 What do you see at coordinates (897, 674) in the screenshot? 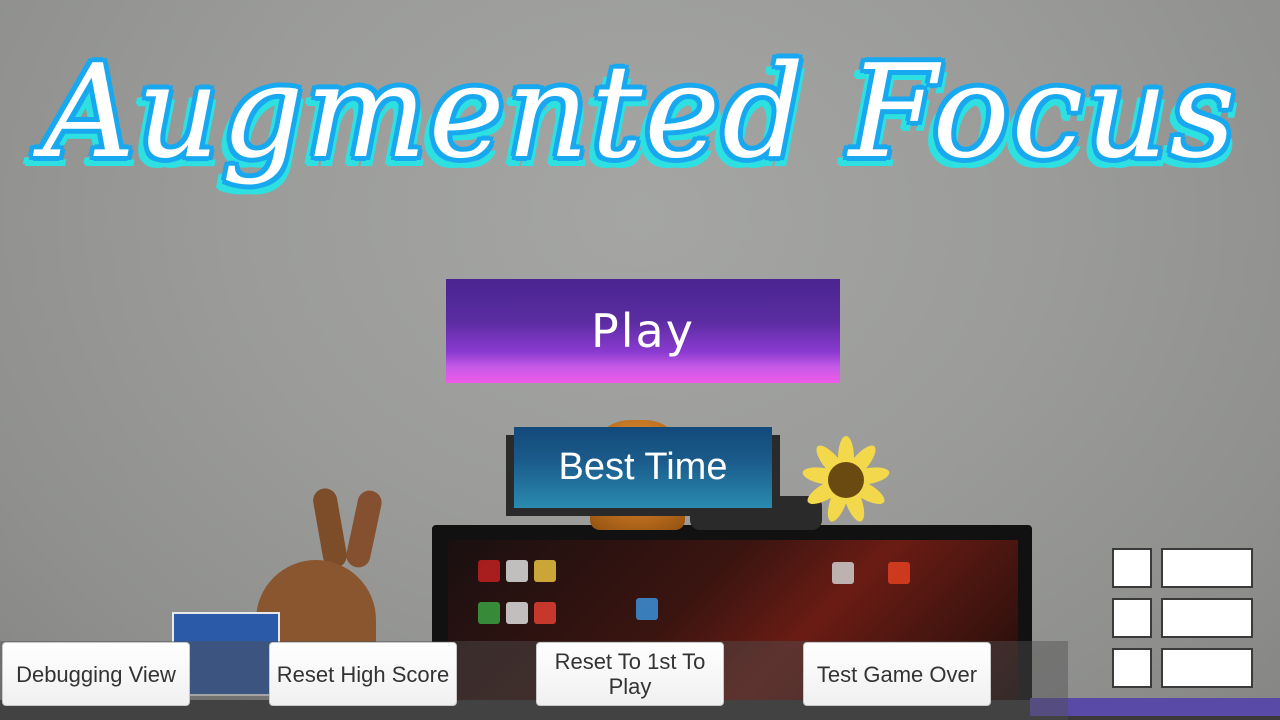
I see `test-game-over-button: Test Game Over` at bounding box center [897, 674].